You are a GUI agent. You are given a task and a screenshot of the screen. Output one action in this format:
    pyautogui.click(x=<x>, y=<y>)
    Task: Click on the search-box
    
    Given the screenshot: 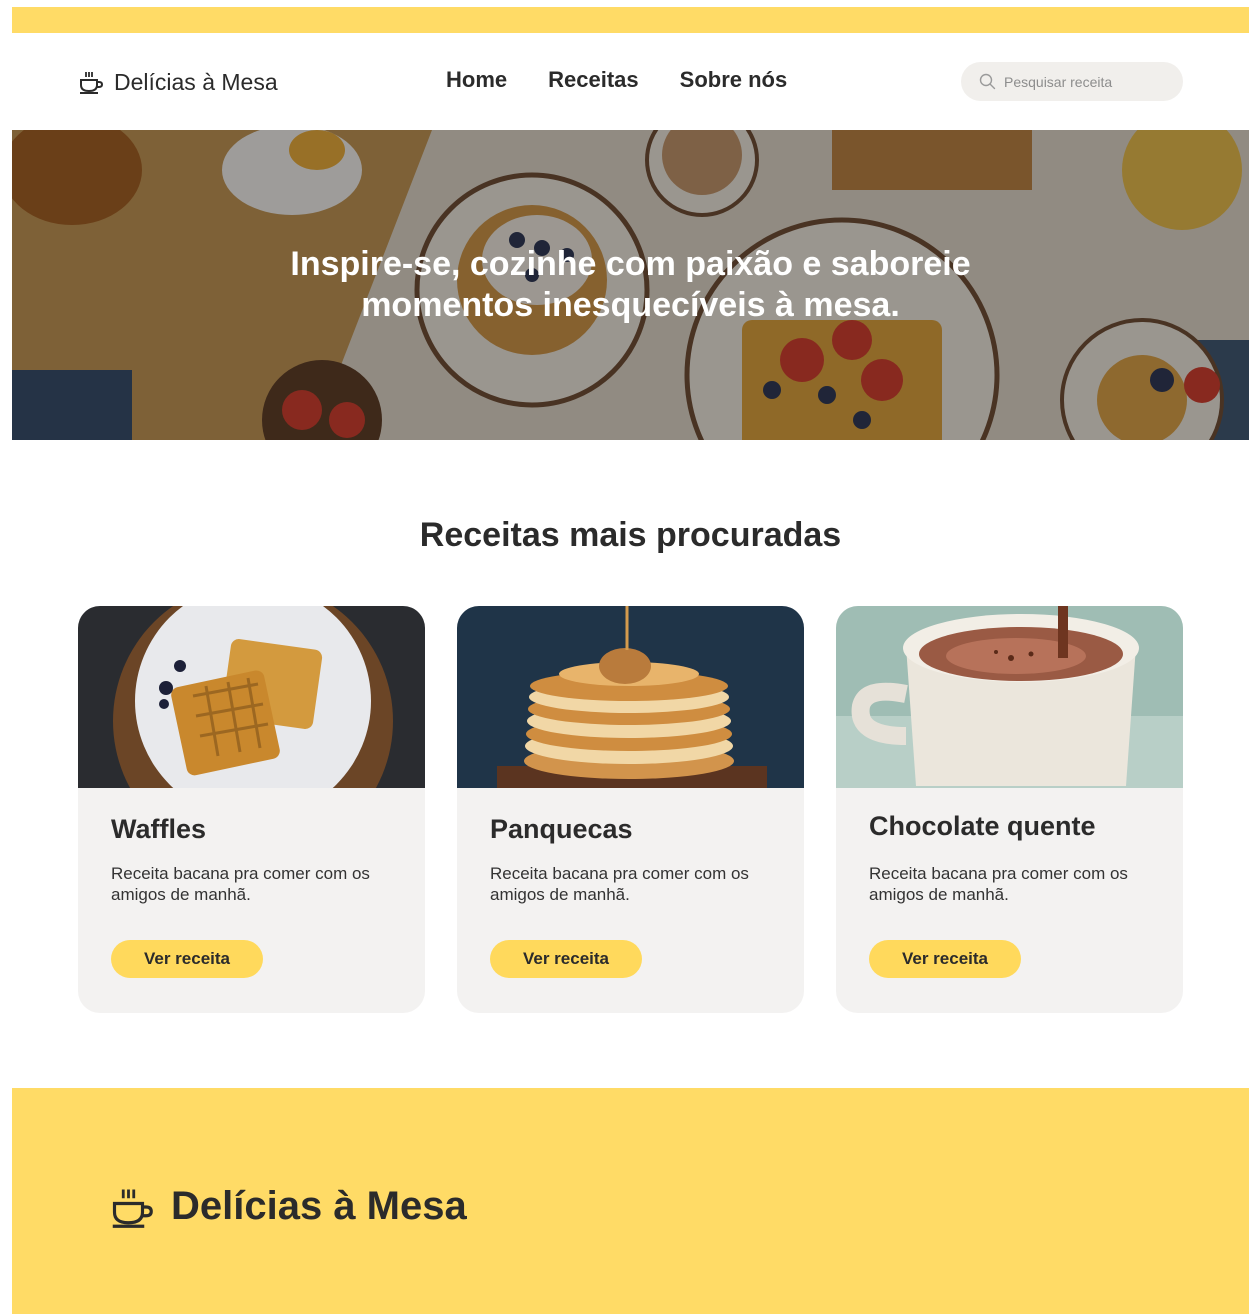 What is the action you would take?
    pyautogui.click(x=1072, y=81)
    